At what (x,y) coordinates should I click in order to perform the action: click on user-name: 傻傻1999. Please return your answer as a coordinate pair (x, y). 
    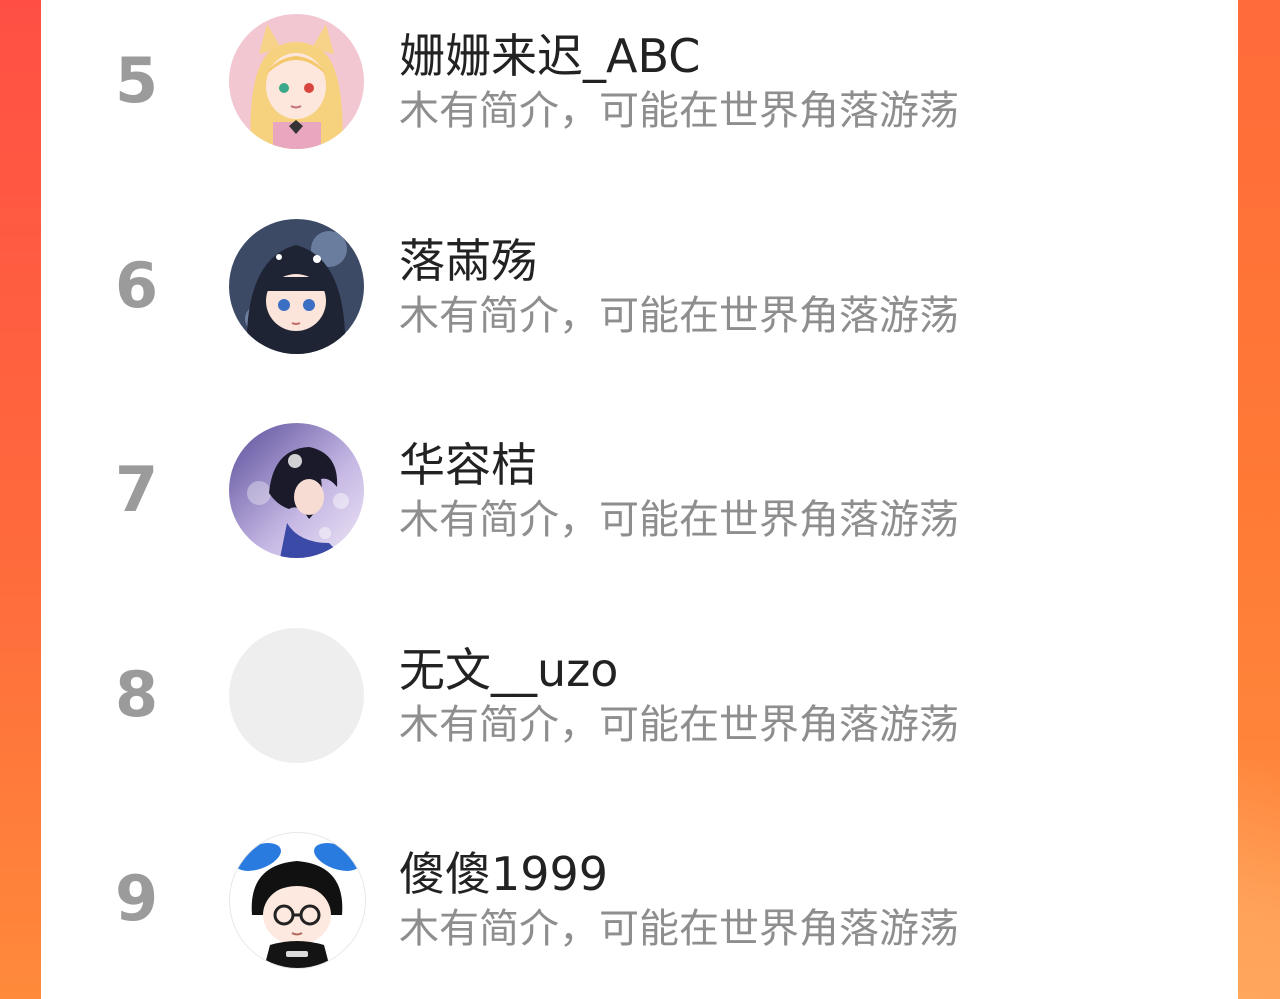
    Looking at the image, I should click on (503, 874).